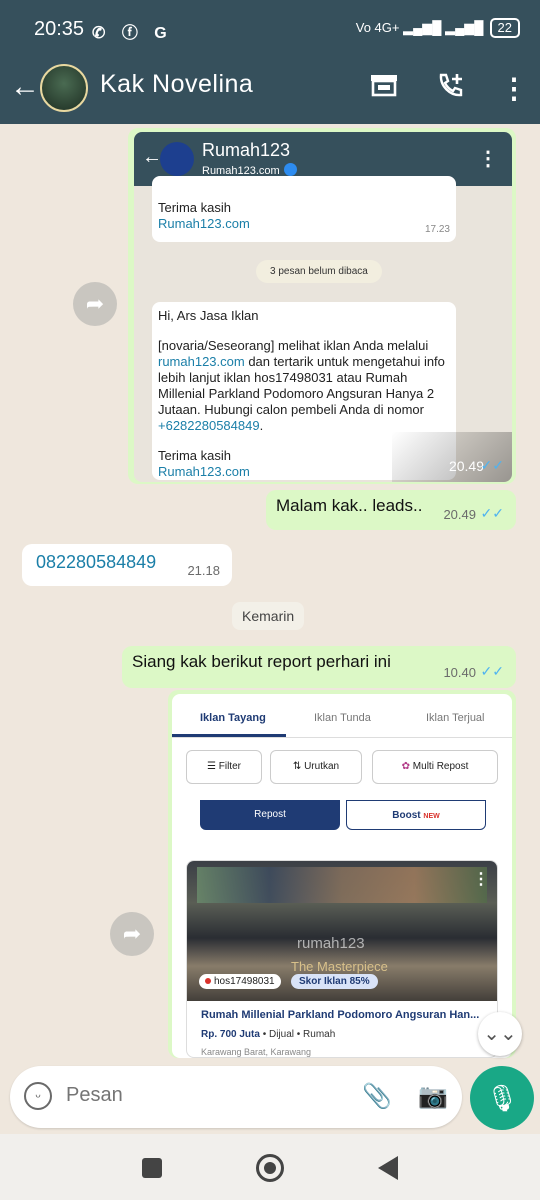 The image size is (540, 1200). Describe the element at coordinates (331, 943) in the screenshot. I see `photo-watermark: rumah123` at that location.